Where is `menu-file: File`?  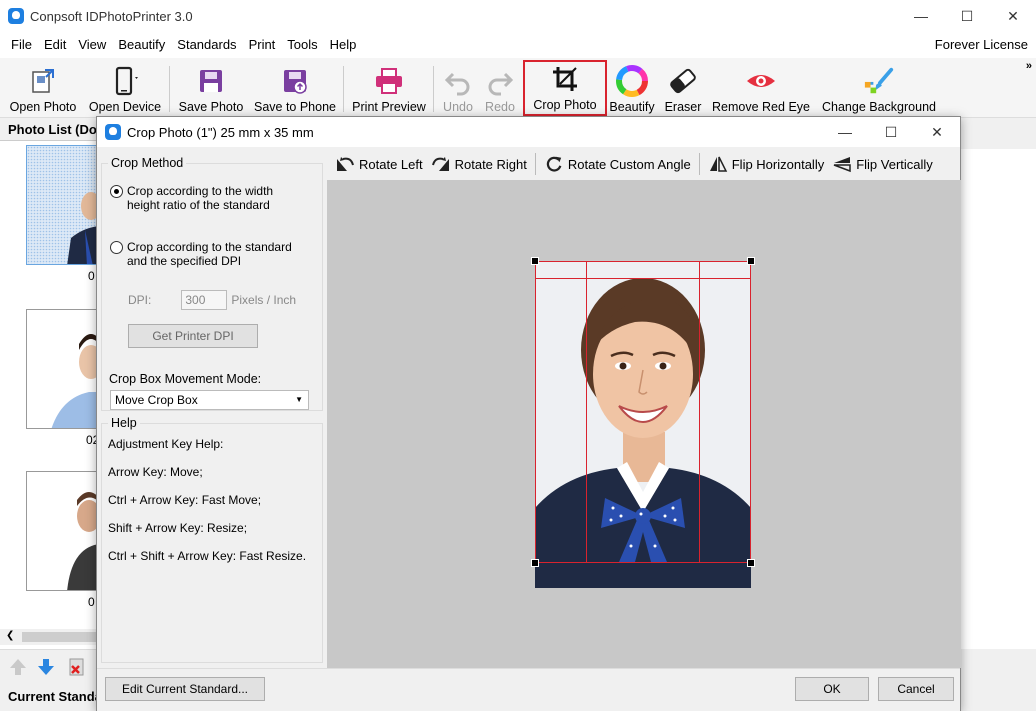
menu-file: File is located at coordinates (21, 45).